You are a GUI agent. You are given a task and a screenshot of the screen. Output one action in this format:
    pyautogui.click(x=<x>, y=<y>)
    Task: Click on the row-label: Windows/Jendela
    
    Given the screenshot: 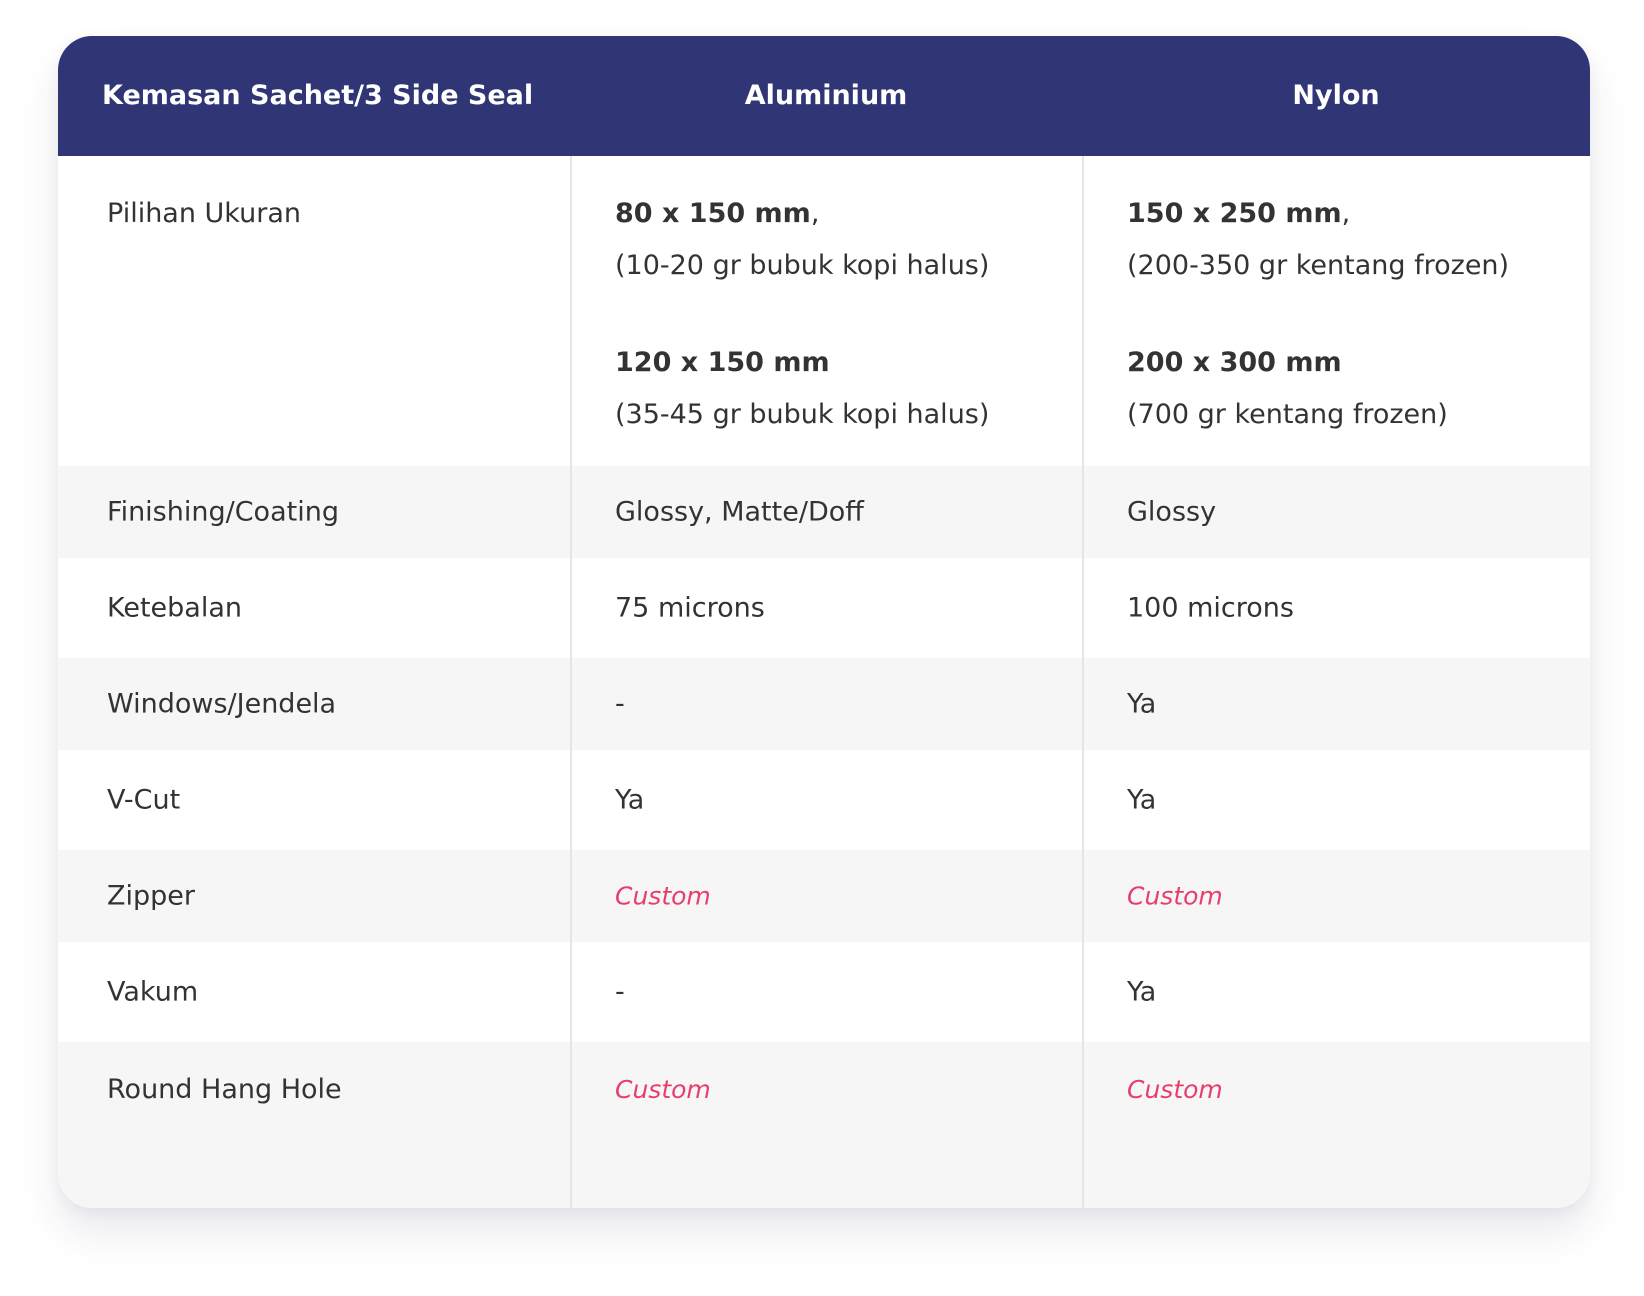 What is the action you would take?
    pyautogui.click(x=222, y=704)
    